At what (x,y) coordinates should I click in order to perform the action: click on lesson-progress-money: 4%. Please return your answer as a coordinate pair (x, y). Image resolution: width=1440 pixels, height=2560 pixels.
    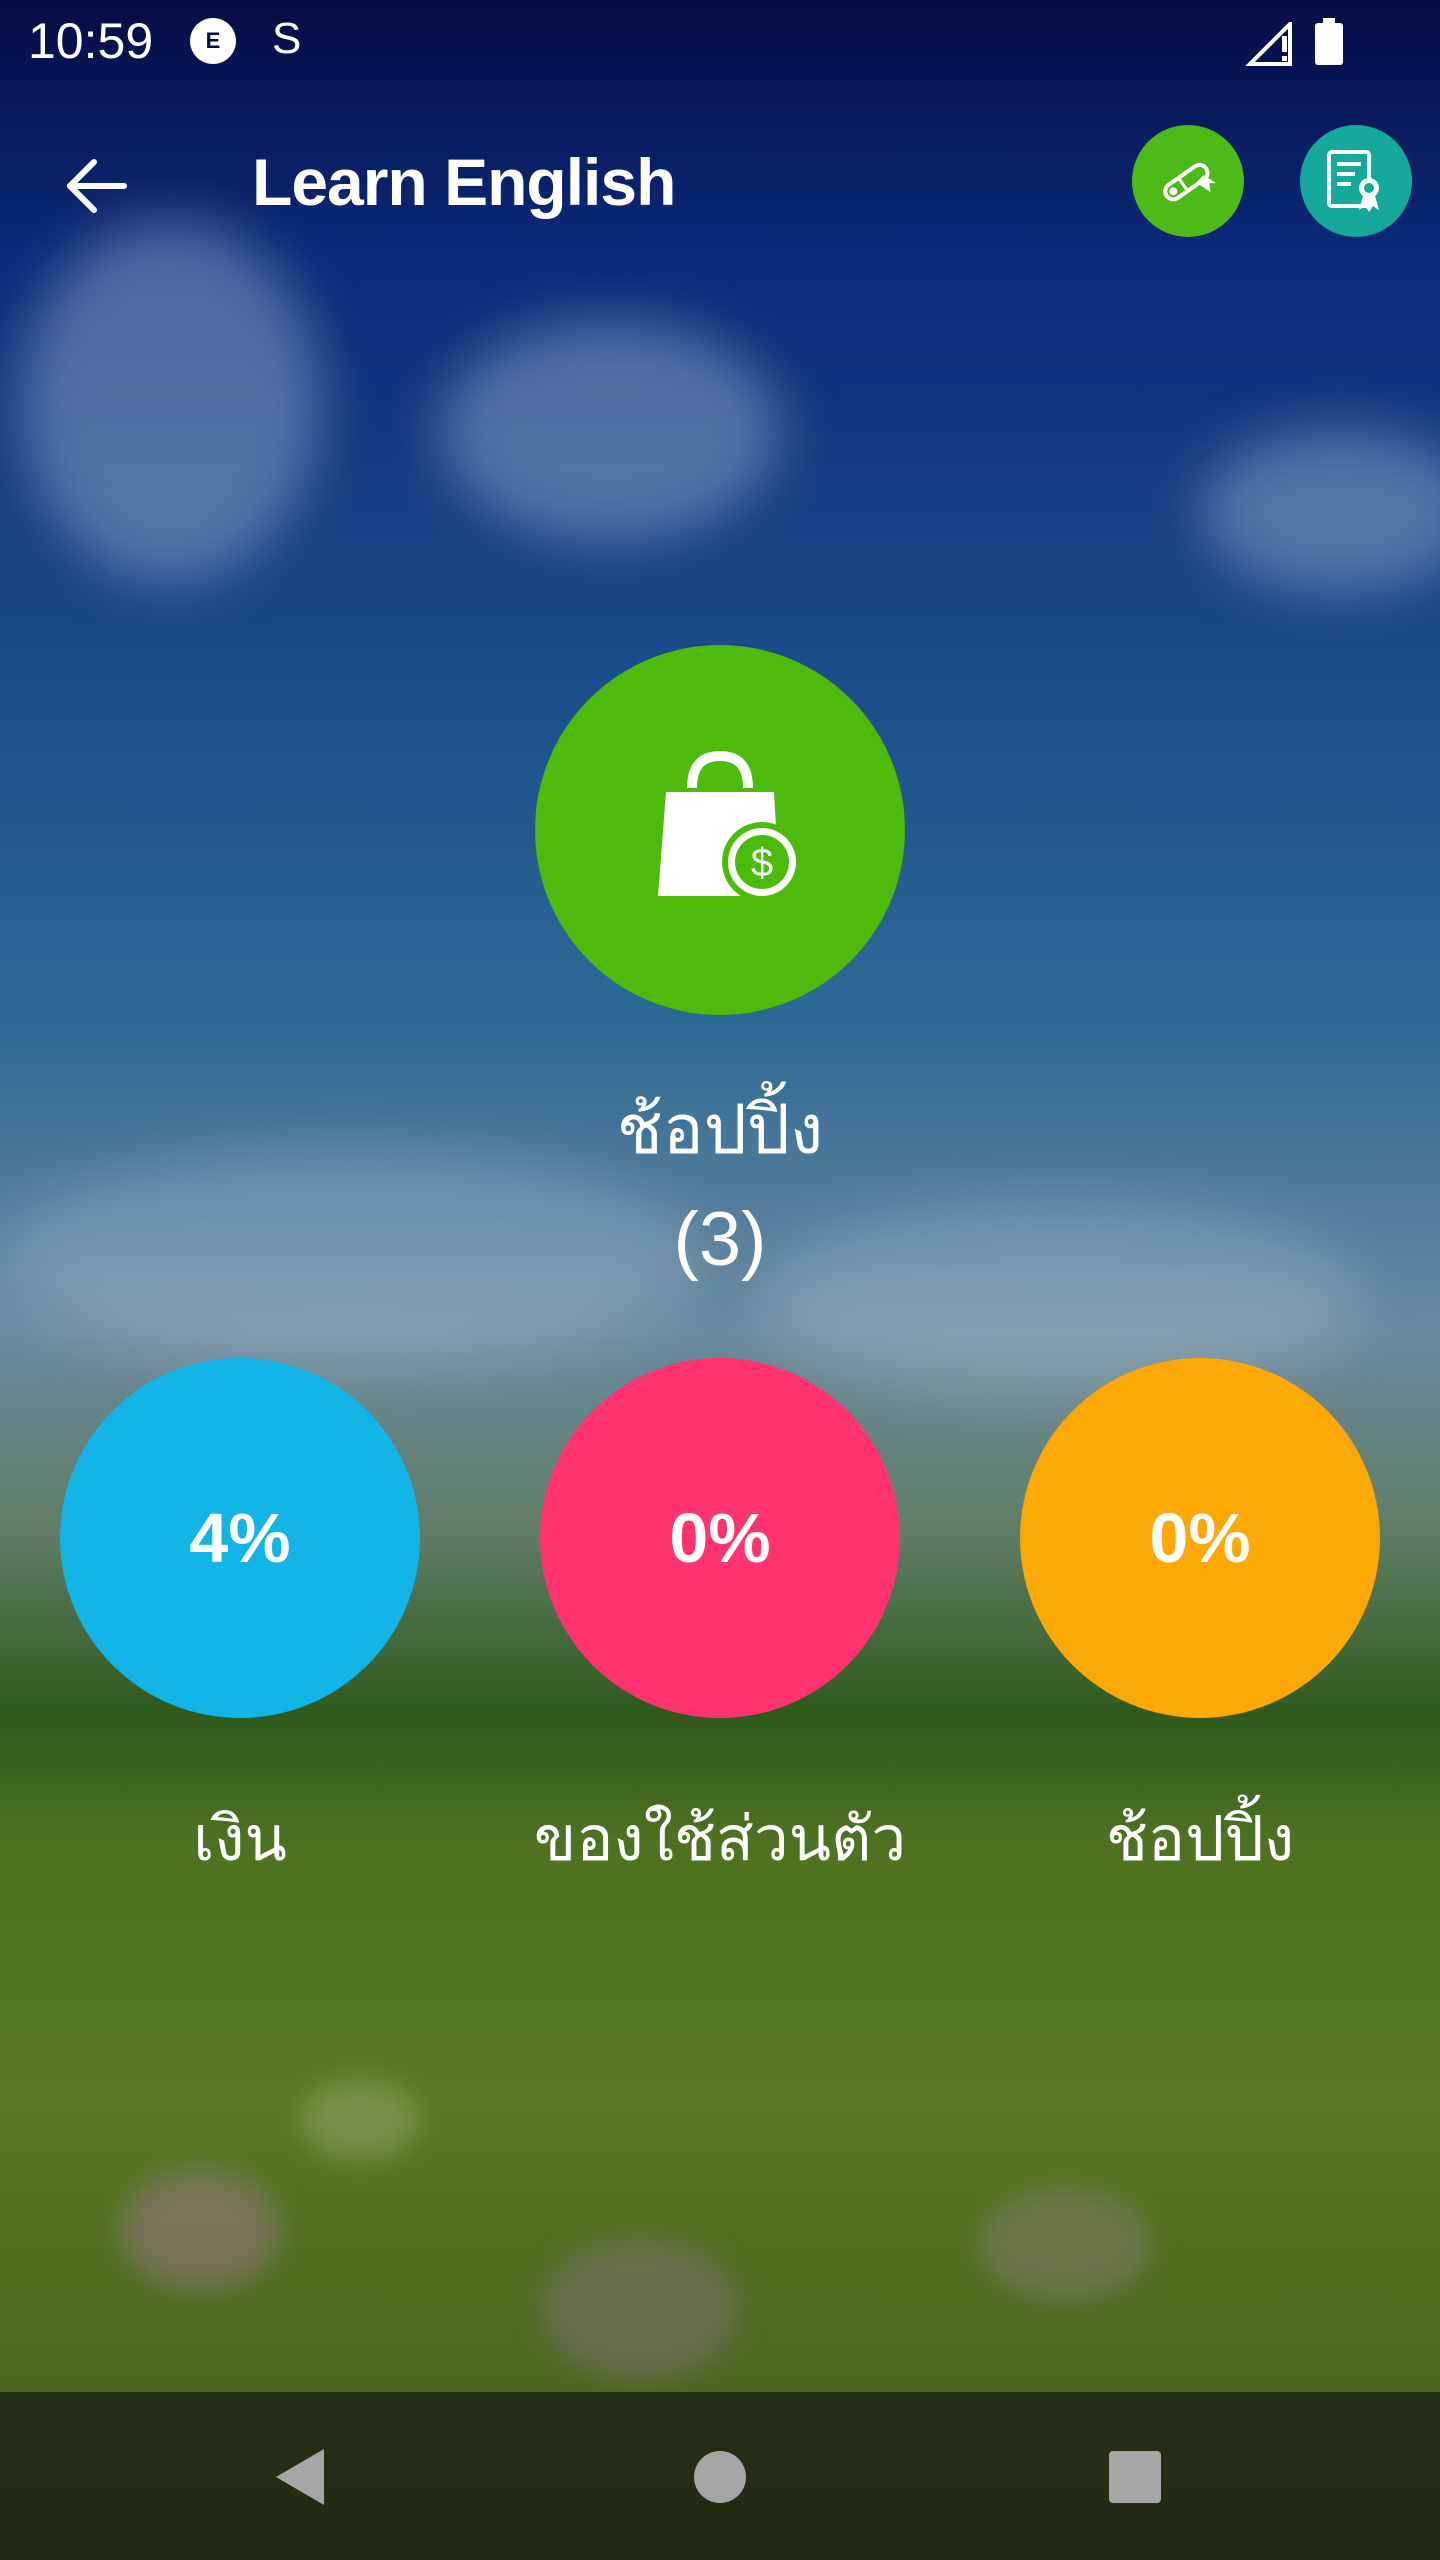
    Looking at the image, I should click on (240, 1538).